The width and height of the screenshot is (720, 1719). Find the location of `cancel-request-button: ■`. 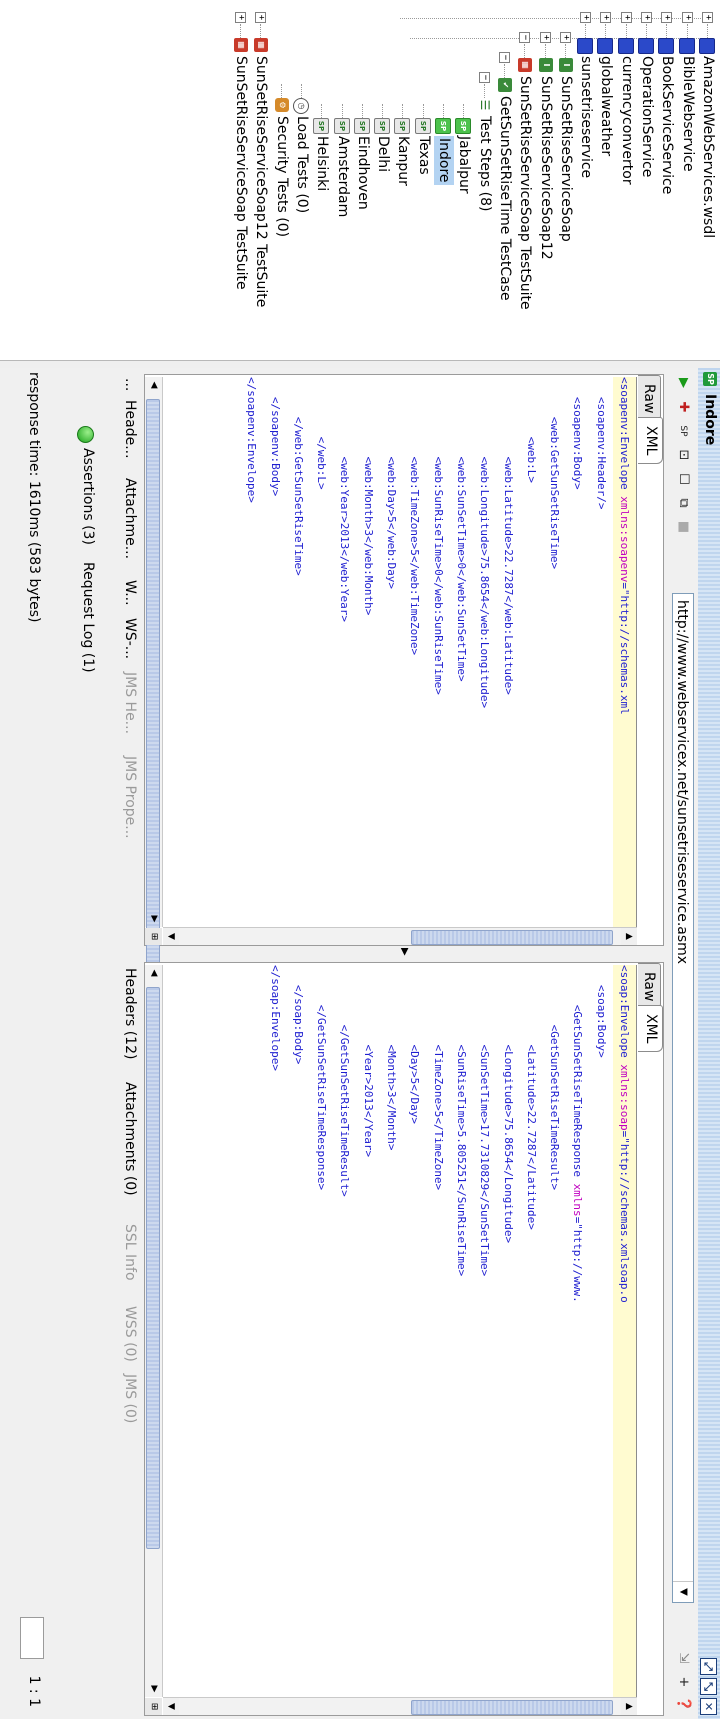

cancel-request-button: ■ is located at coordinates (683, 527).